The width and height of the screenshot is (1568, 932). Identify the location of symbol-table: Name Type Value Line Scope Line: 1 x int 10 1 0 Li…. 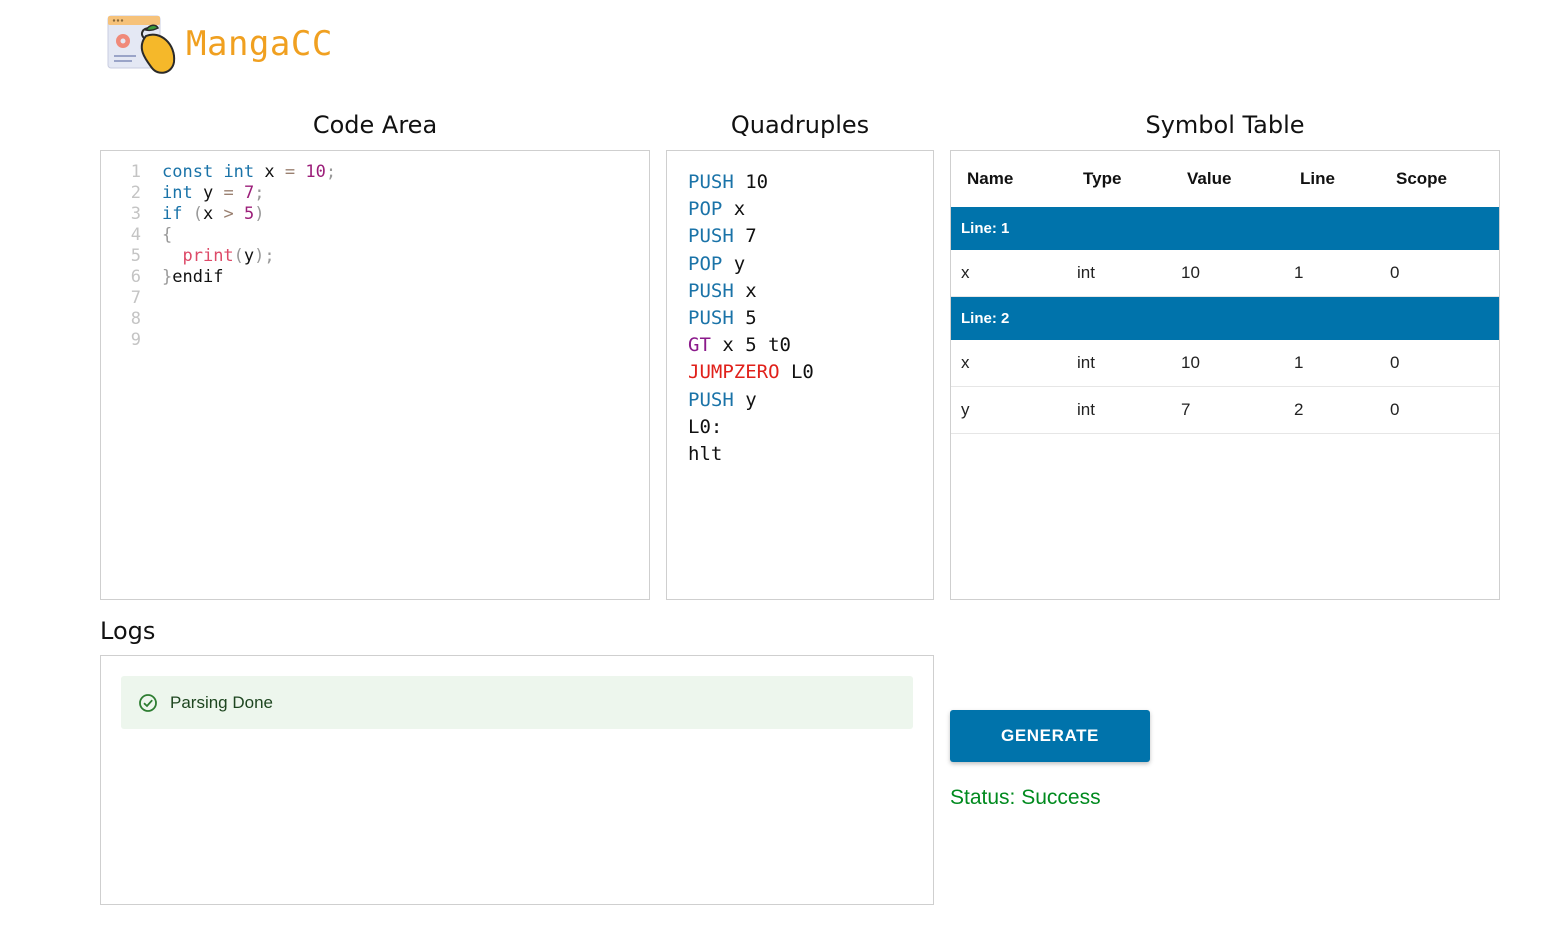
(1225, 292).